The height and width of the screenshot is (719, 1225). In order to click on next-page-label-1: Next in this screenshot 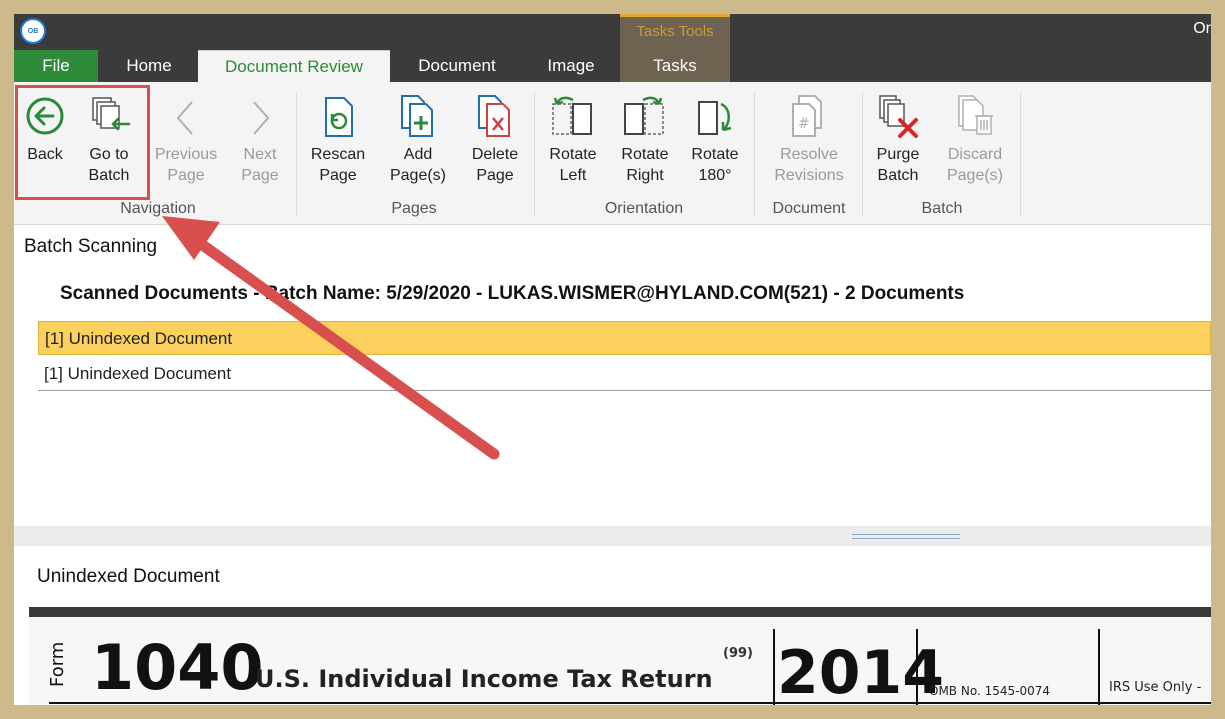, I will do `click(260, 154)`.